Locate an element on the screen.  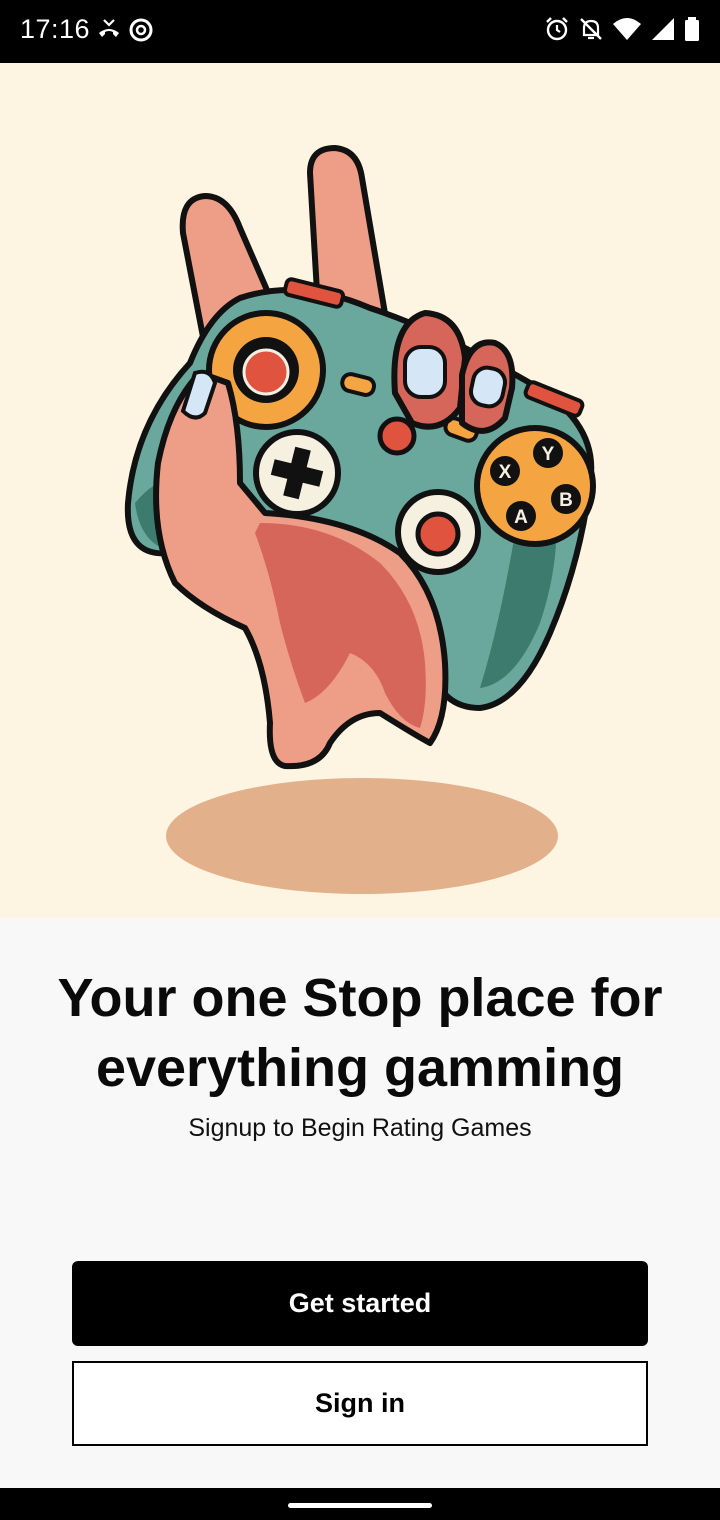
face-button-x-label: X is located at coordinates (505, 472).